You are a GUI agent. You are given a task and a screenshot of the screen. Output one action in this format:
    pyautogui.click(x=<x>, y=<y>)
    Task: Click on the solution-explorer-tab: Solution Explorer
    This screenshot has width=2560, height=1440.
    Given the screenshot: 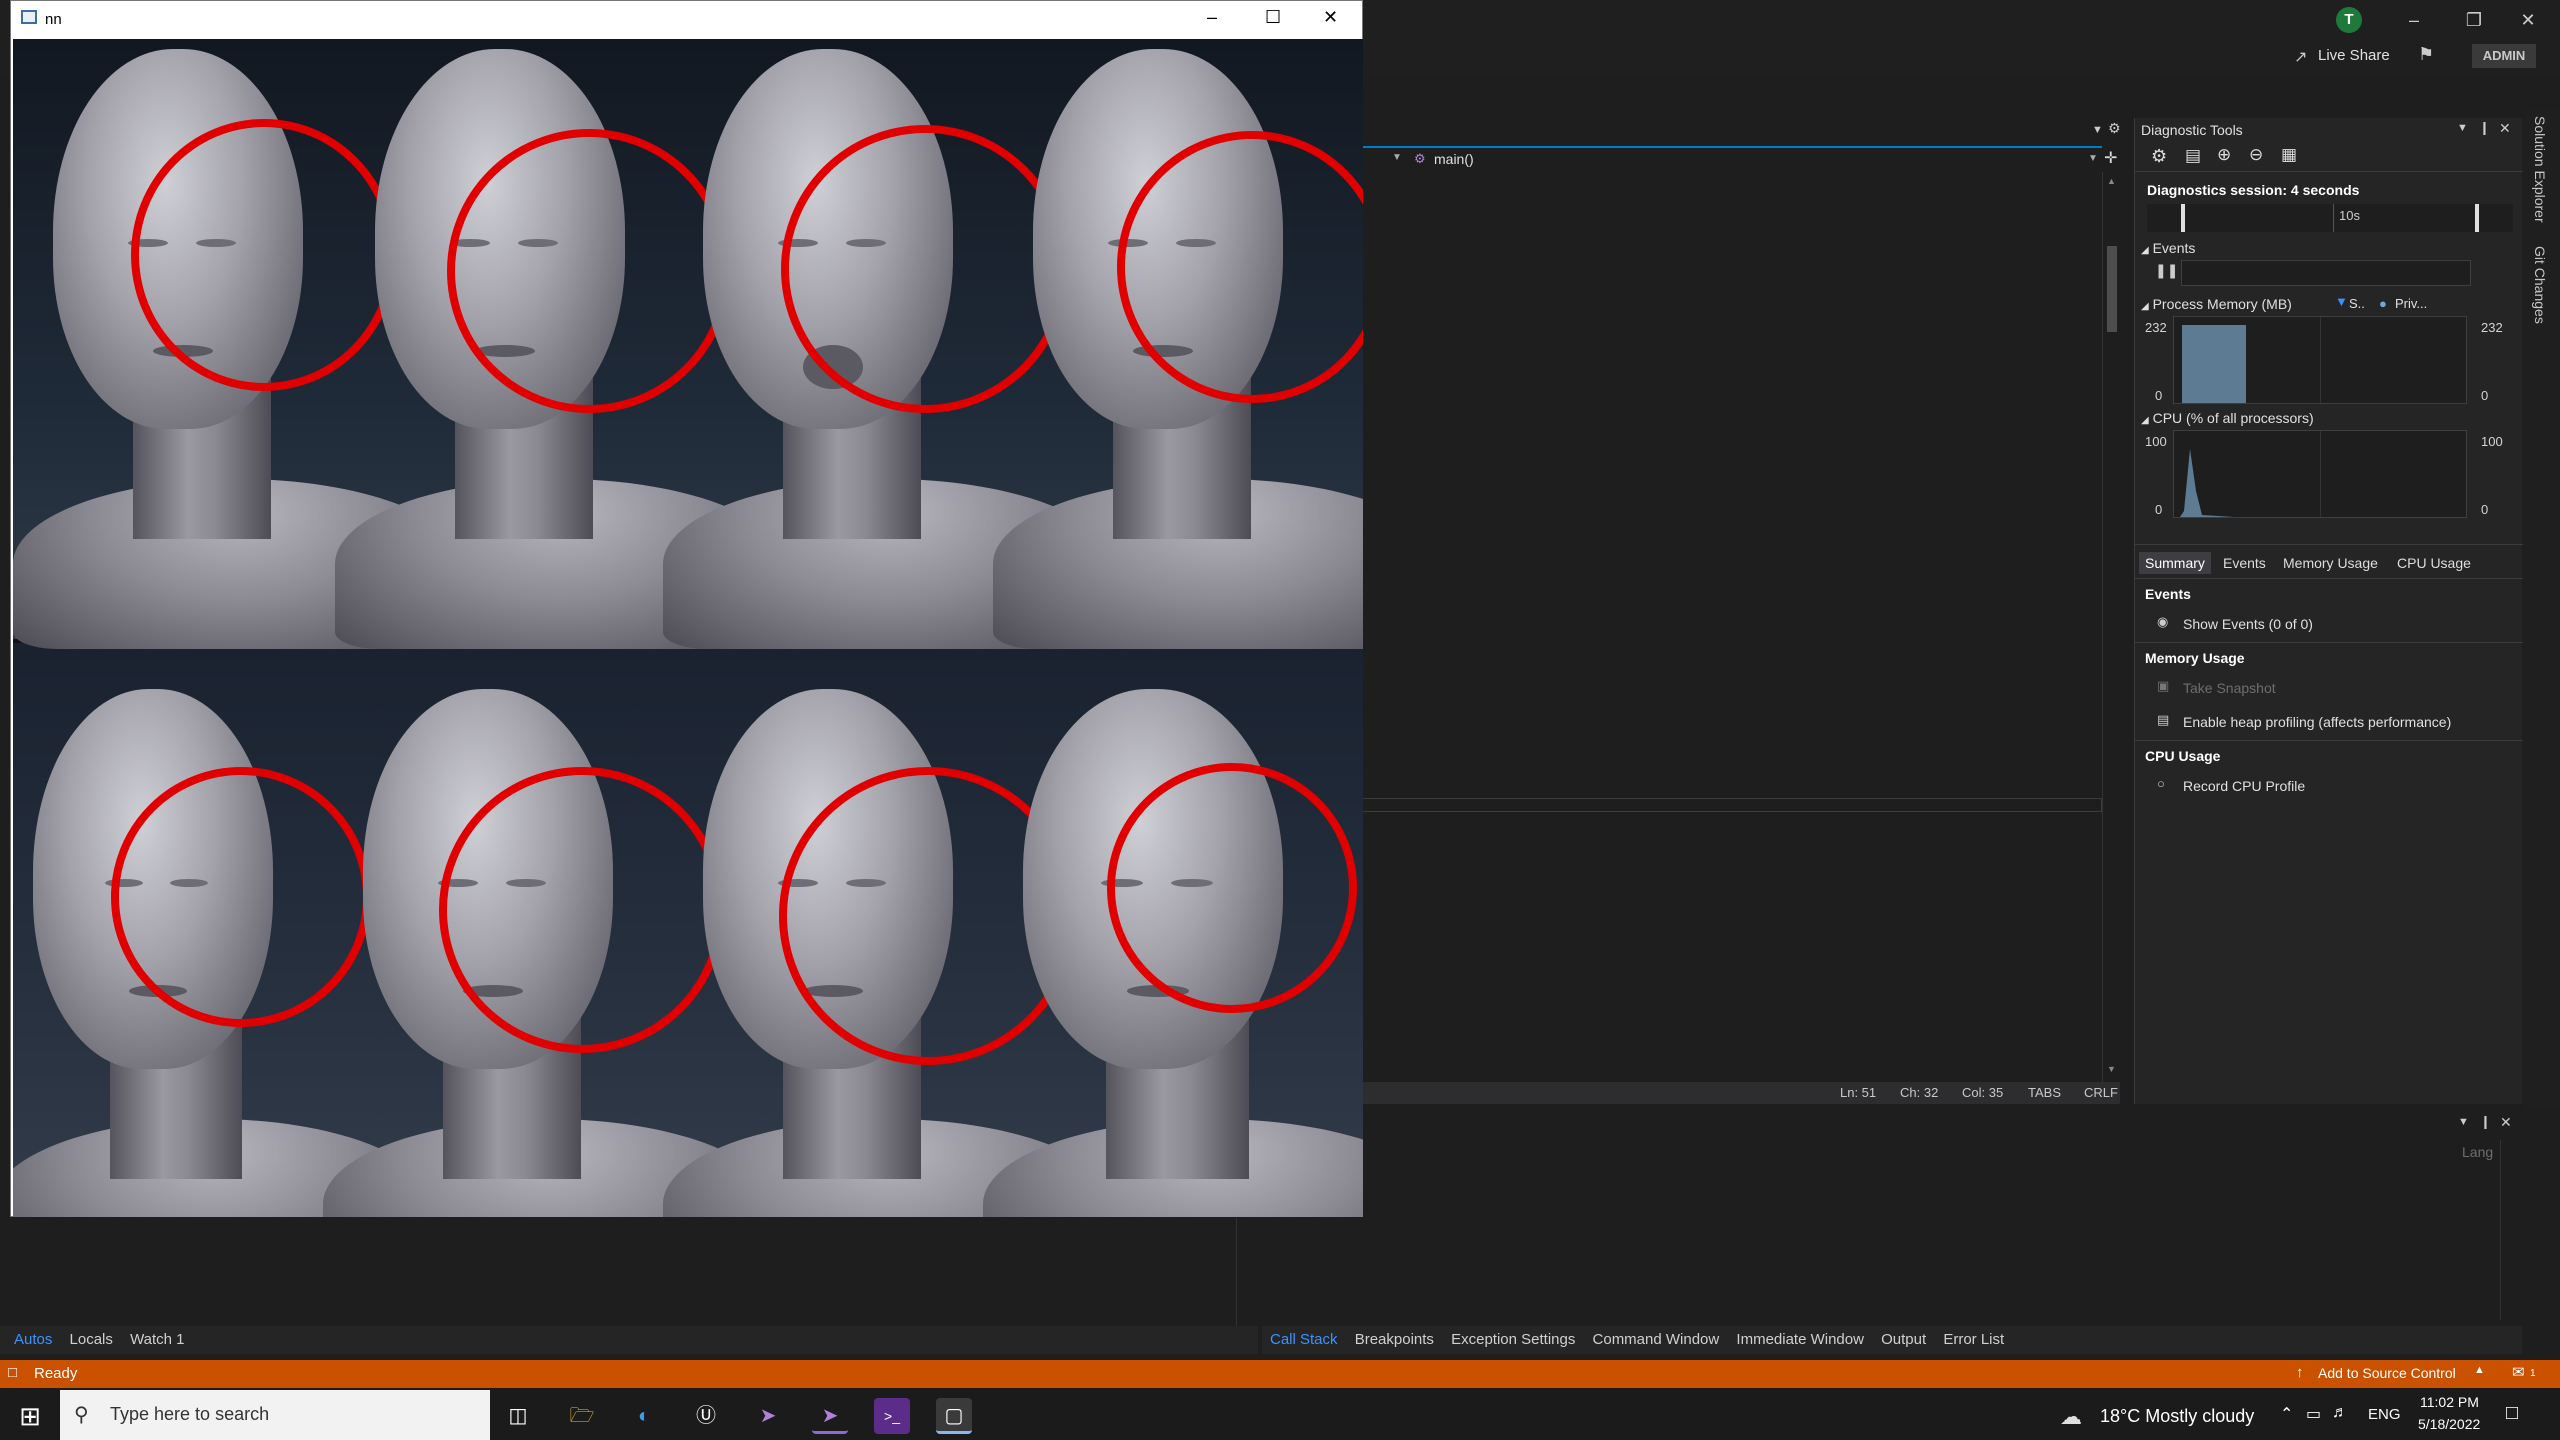 What is the action you would take?
    pyautogui.click(x=2540, y=169)
    